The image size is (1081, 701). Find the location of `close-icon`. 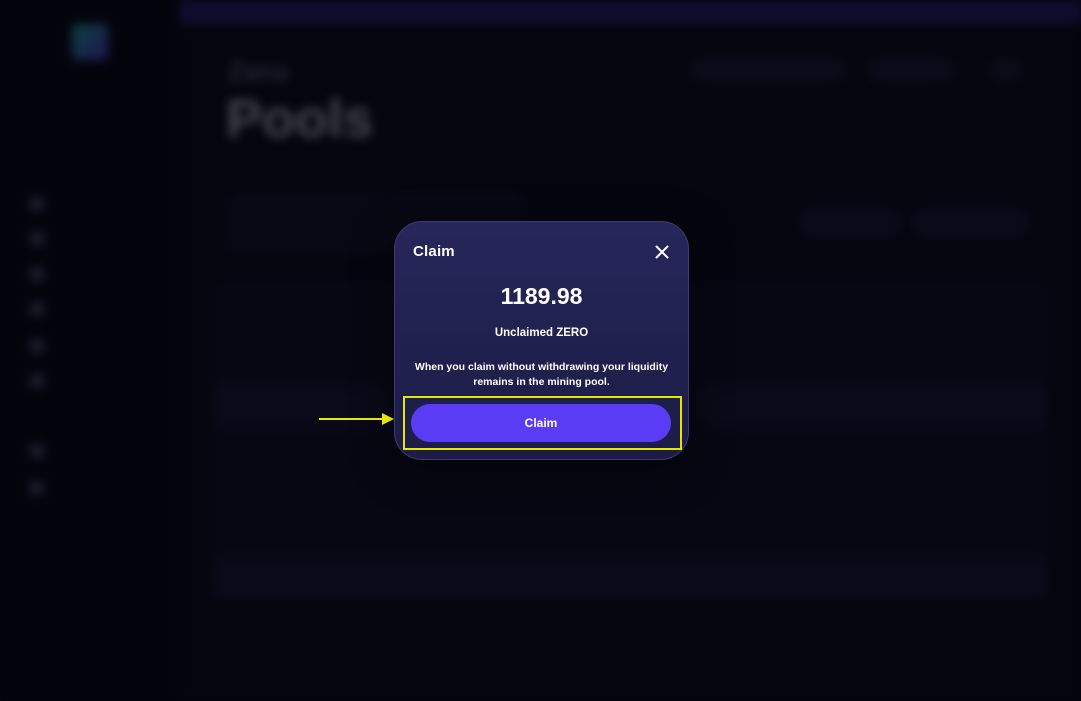

close-icon is located at coordinates (662, 252).